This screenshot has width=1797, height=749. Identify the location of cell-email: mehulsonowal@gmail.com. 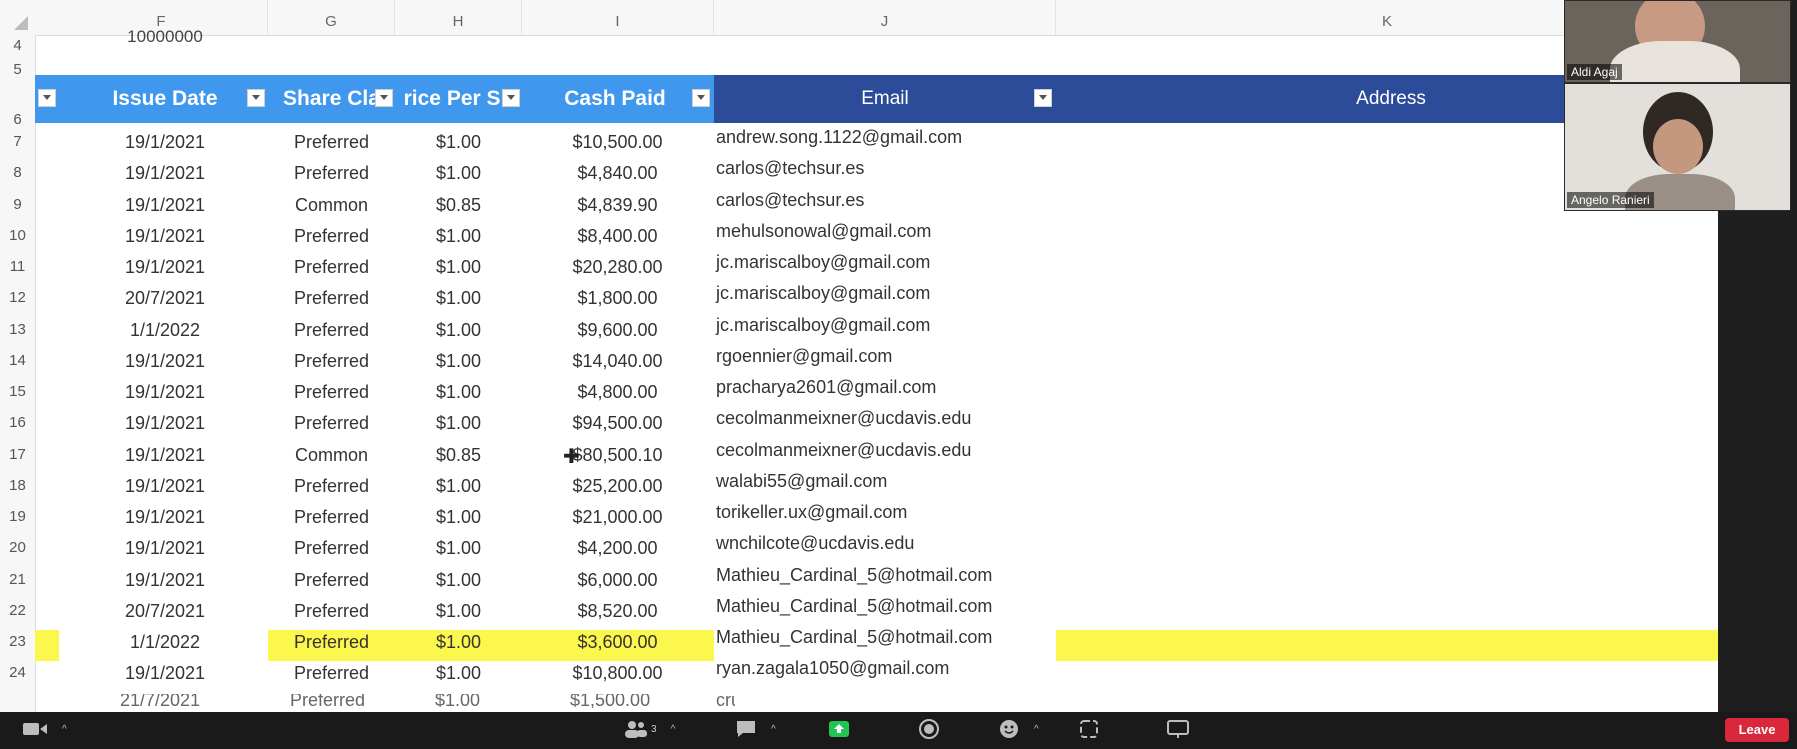
(886, 231).